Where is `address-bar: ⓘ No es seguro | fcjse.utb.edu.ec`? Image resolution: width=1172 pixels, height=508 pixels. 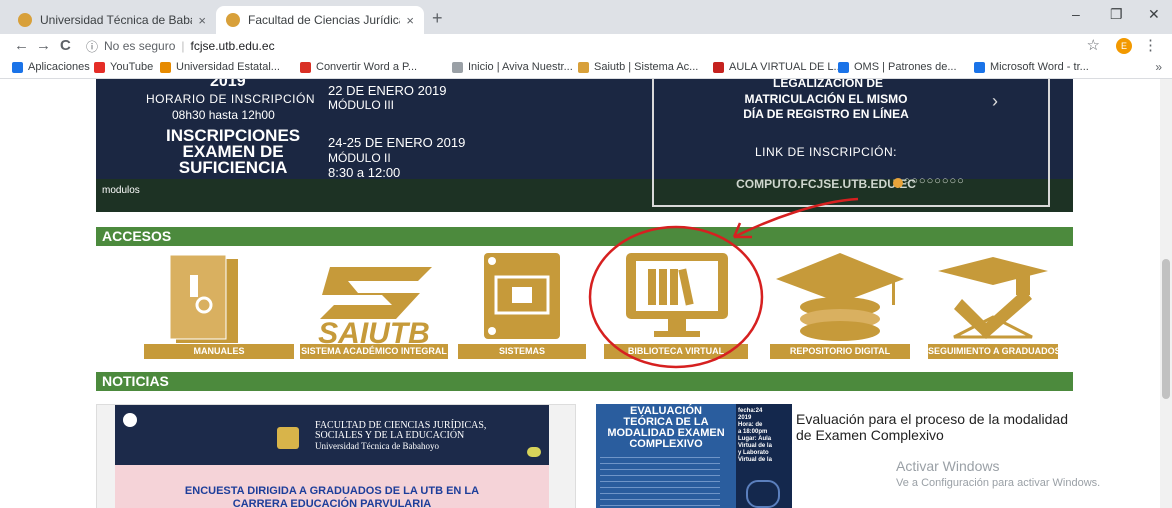 address-bar: ⓘ No es seguro | fcjse.utb.edu.ec is located at coordinates (586, 46).